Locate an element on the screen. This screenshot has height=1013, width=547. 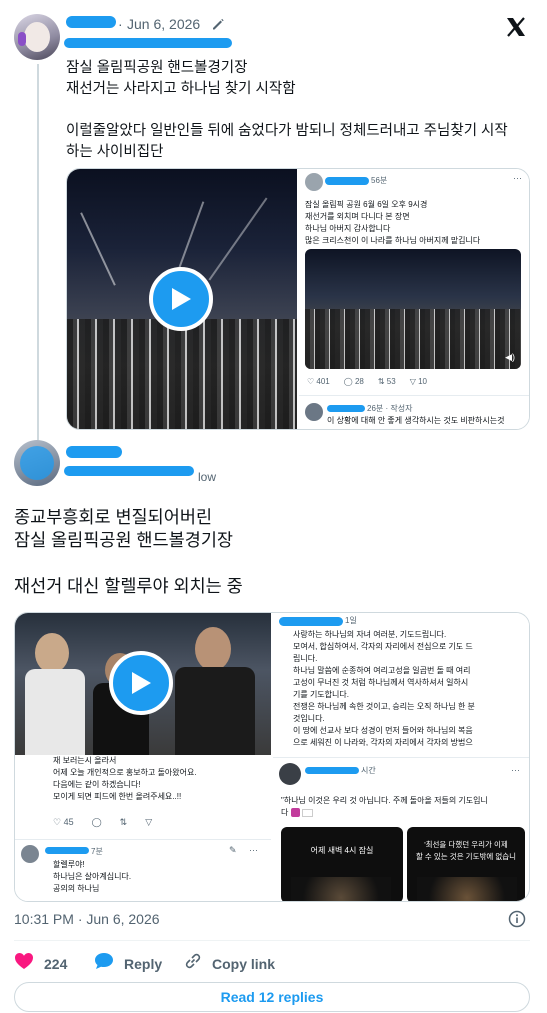
prayer-line: 전쟁은 하나님께 속한 것이고, 승리는 오직 하나님 한 분 is located at coordinates (384, 706).